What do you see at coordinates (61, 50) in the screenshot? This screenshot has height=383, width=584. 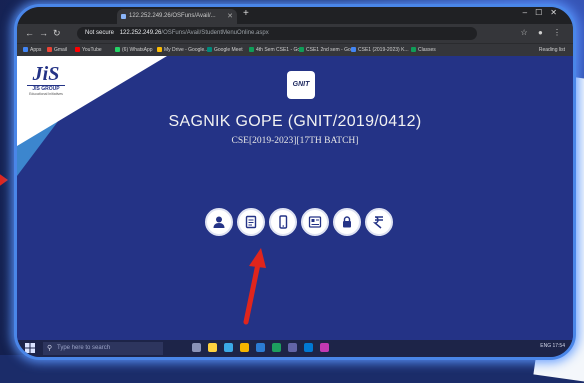 I see `bookmark-label: Gmail` at bounding box center [61, 50].